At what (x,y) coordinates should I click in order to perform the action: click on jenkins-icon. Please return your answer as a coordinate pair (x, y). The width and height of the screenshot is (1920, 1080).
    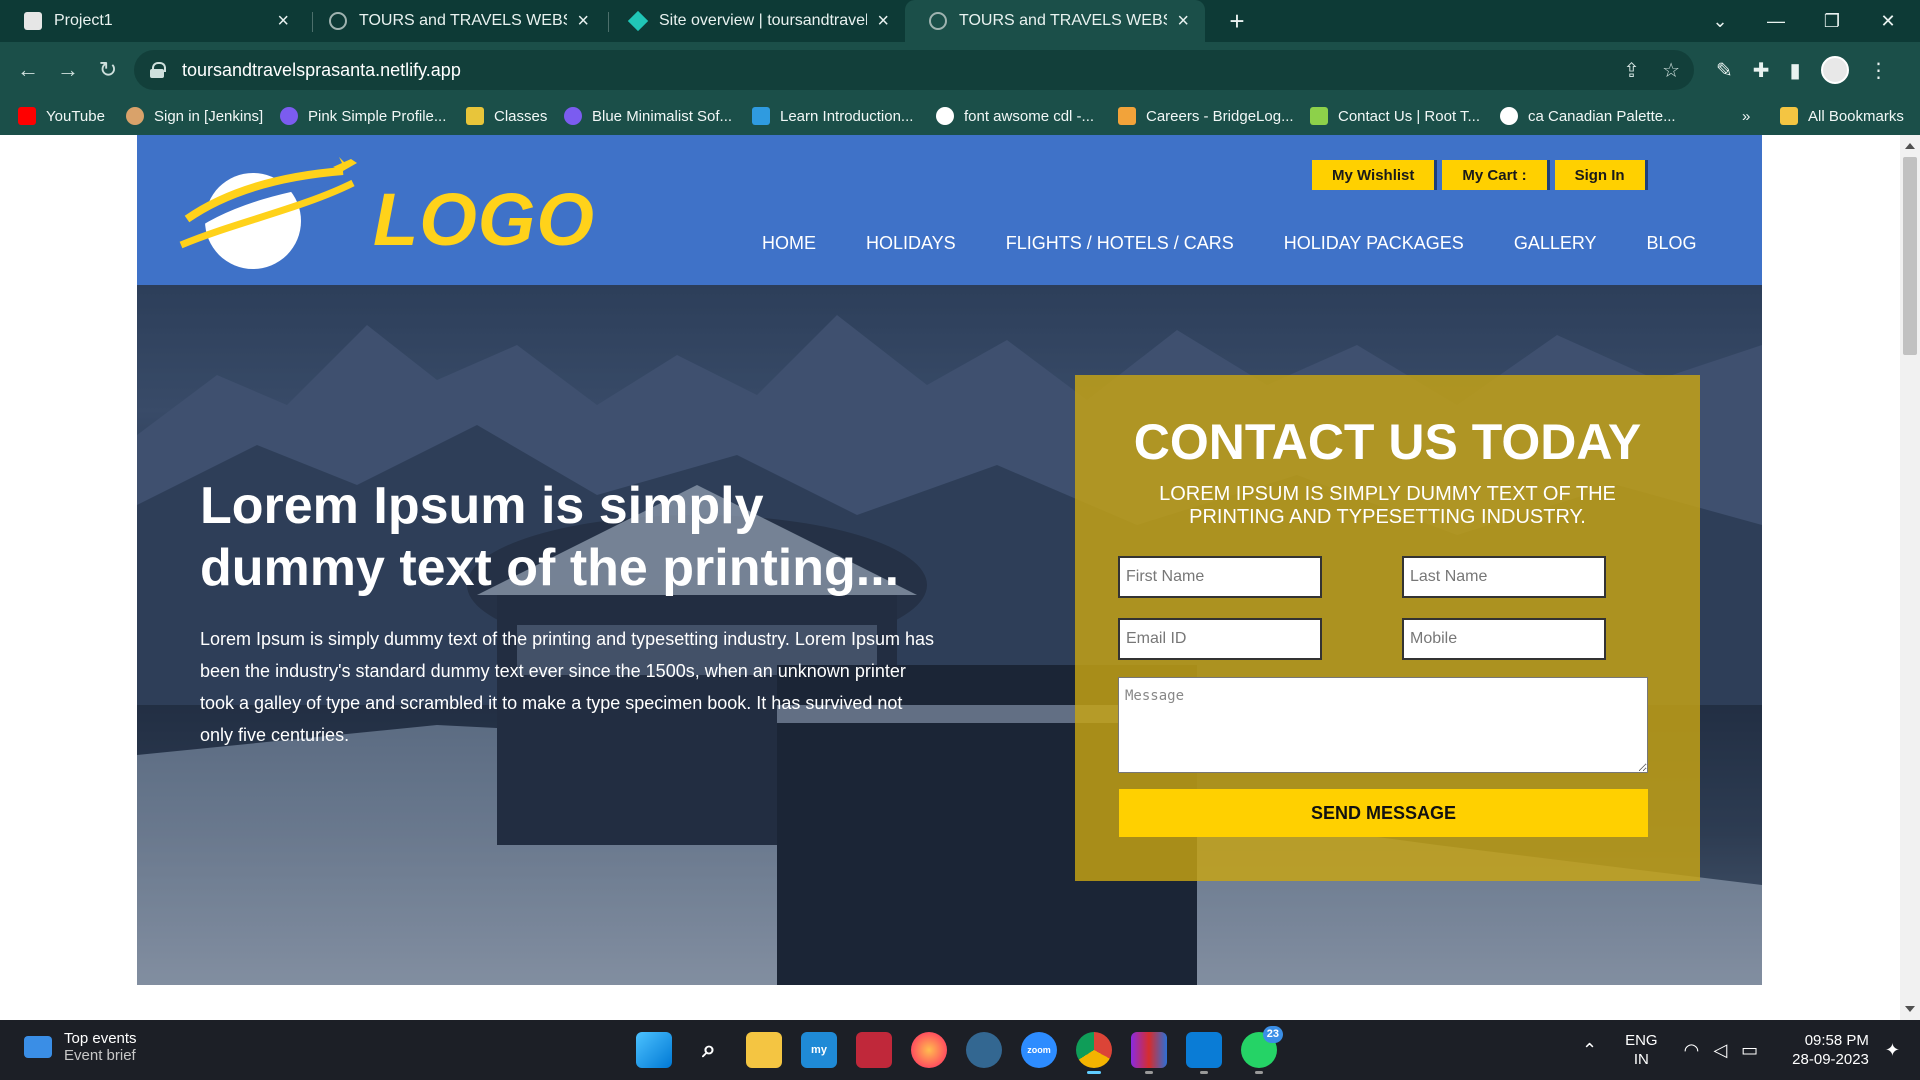
    Looking at the image, I should click on (135, 116).